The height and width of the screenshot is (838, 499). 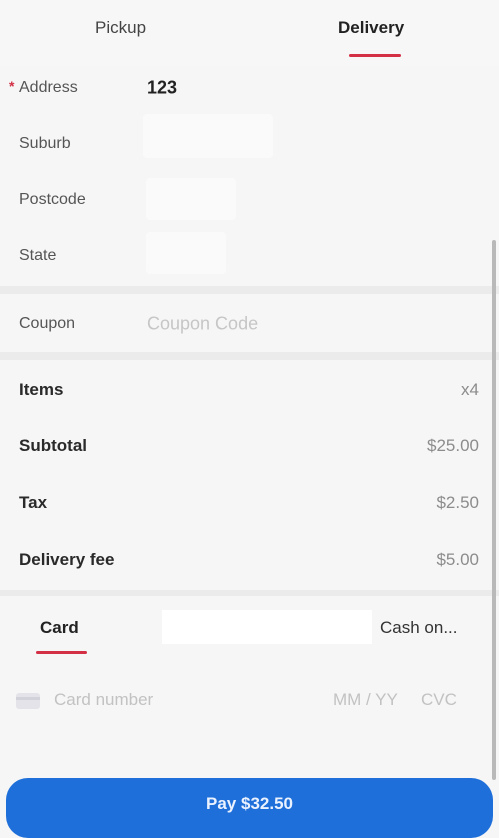 I want to click on items-row: Items x4, so click(x=249, y=390).